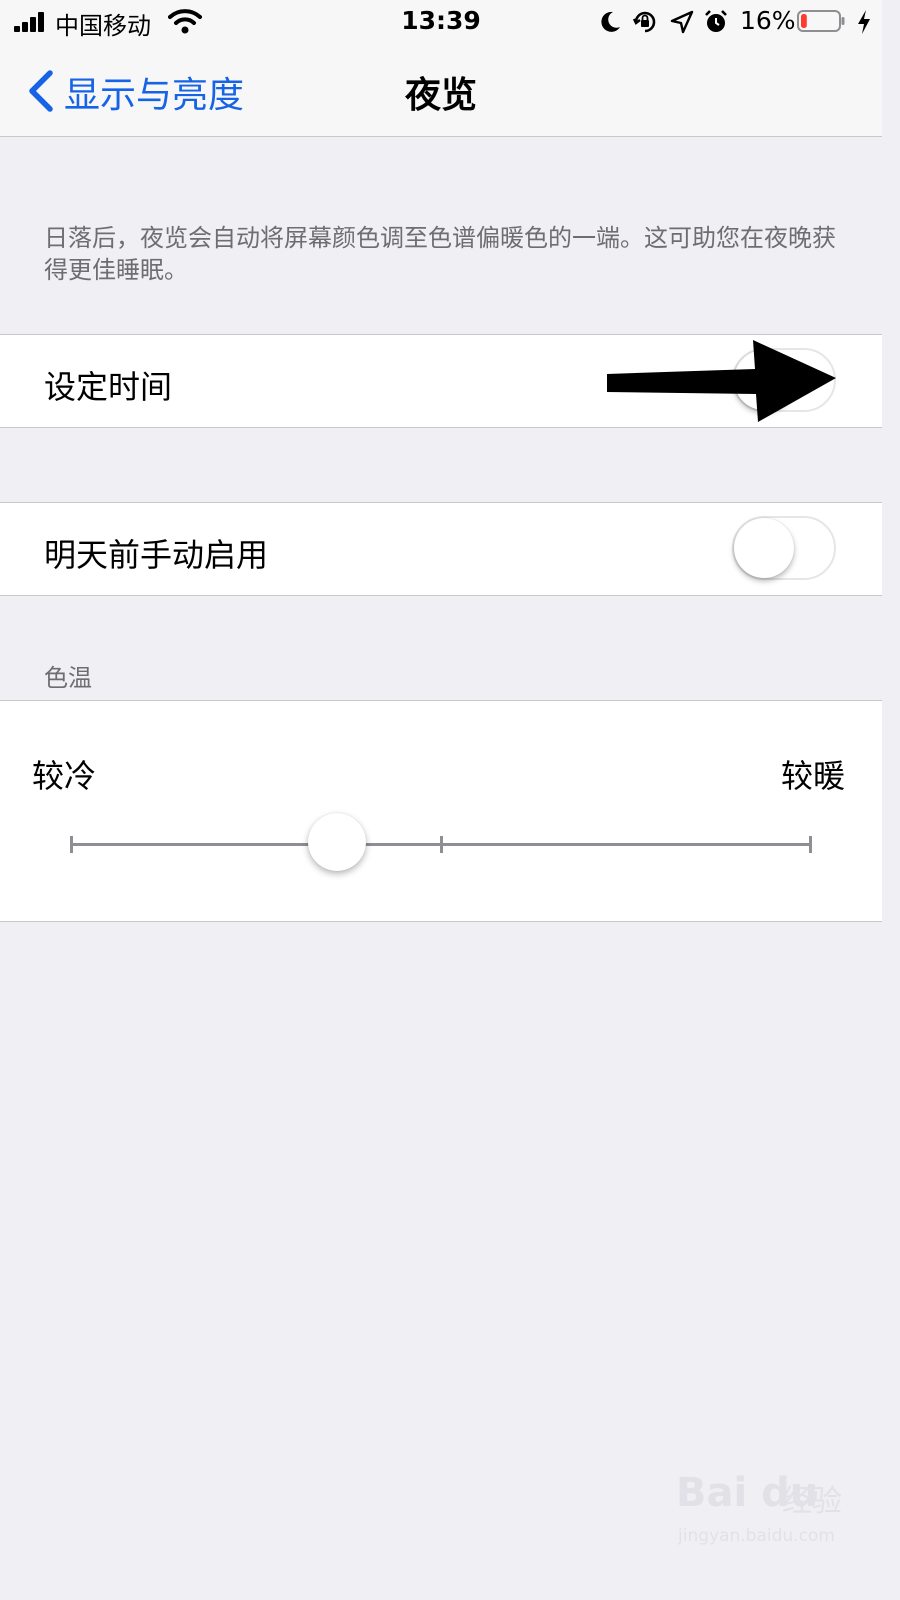 The image size is (900, 1600). I want to click on manual-enable-toggle-knob, so click(764, 548).